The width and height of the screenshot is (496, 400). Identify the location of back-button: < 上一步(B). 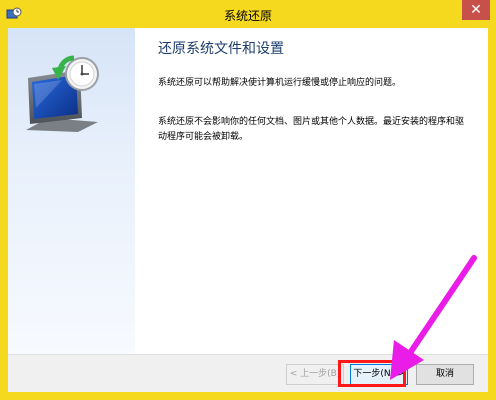
(315, 374).